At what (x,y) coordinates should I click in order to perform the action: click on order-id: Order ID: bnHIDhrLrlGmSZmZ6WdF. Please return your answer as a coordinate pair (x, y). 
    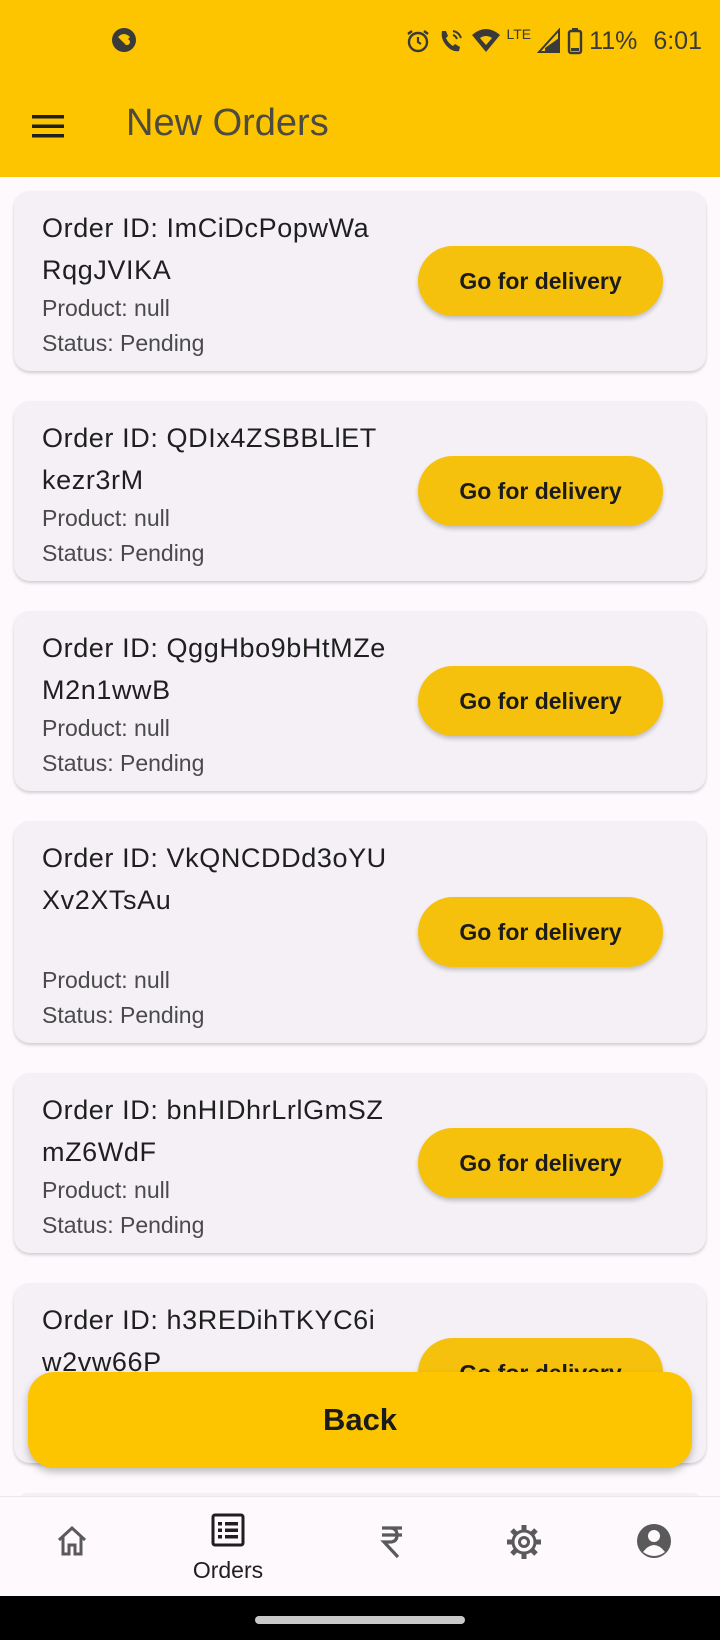
    Looking at the image, I should click on (213, 1131).